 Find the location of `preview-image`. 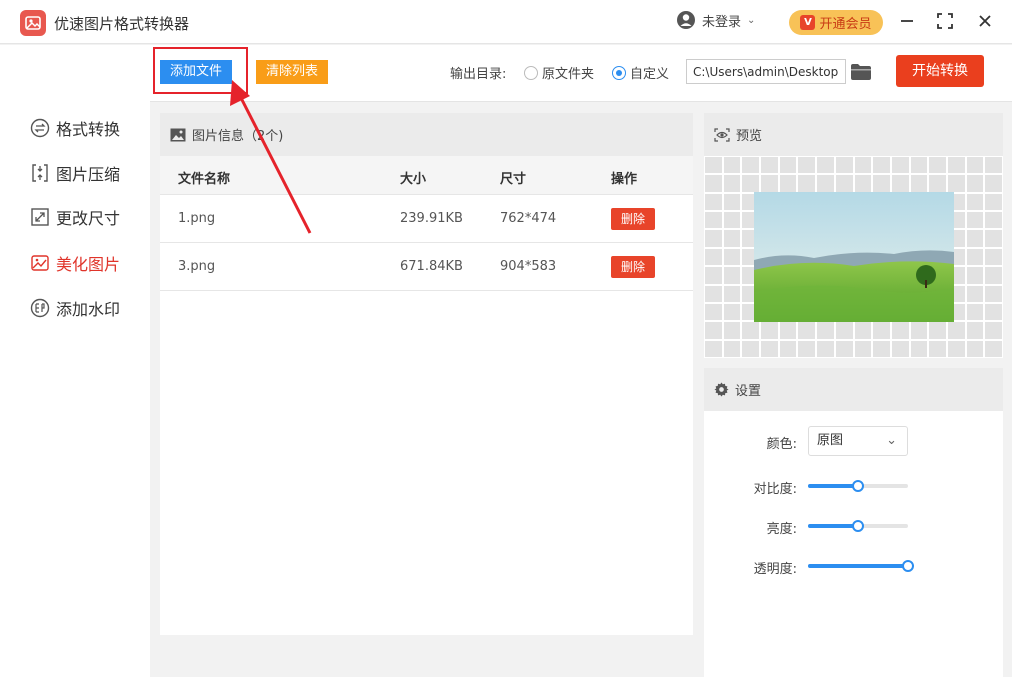

preview-image is located at coordinates (854, 257).